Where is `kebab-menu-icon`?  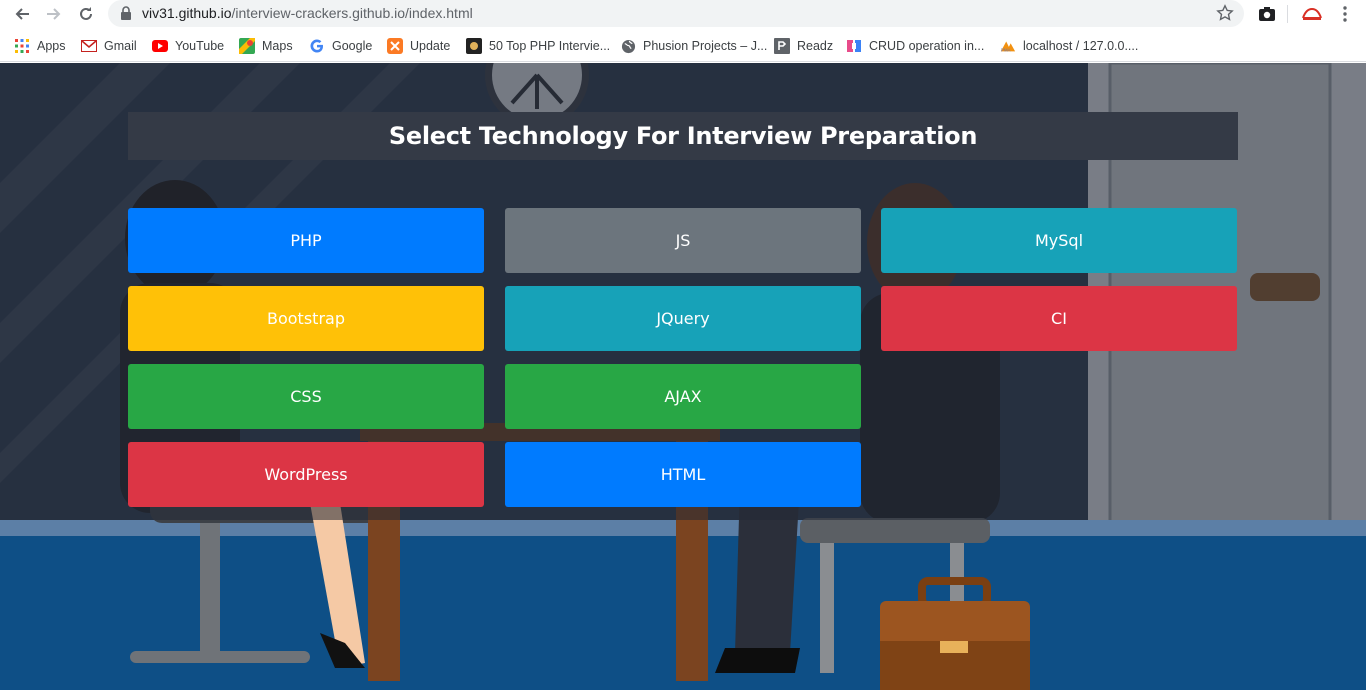
kebab-menu-icon is located at coordinates (1345, 14).